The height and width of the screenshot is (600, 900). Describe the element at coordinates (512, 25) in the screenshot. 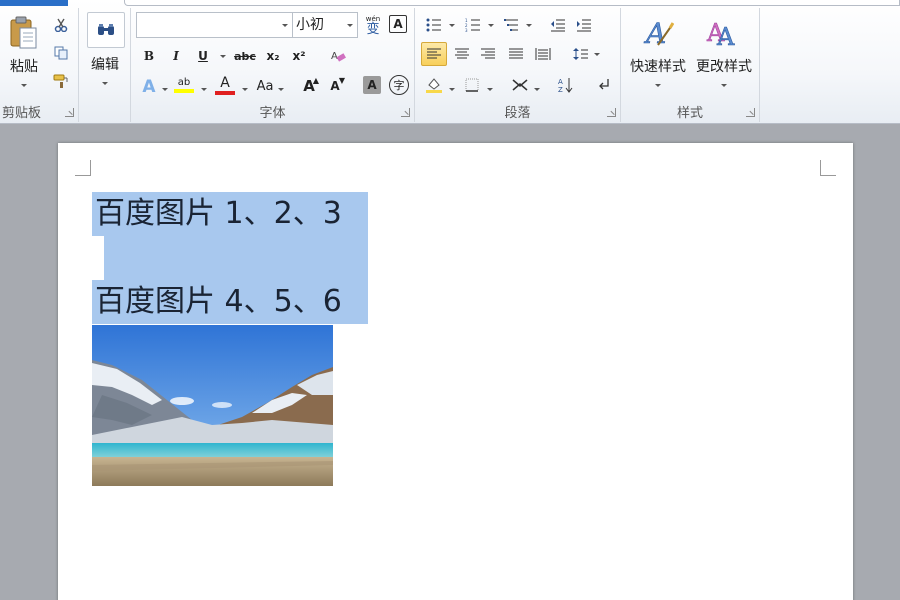

I see `multilevel-list-icon` at that location.